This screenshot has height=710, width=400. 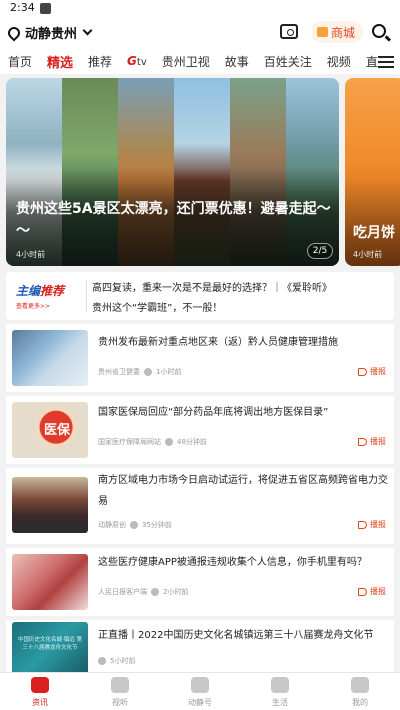 What do you see at coordinates (379, 31) in the screenshot?
I see `search-icon` at bounding box center [379, 31].